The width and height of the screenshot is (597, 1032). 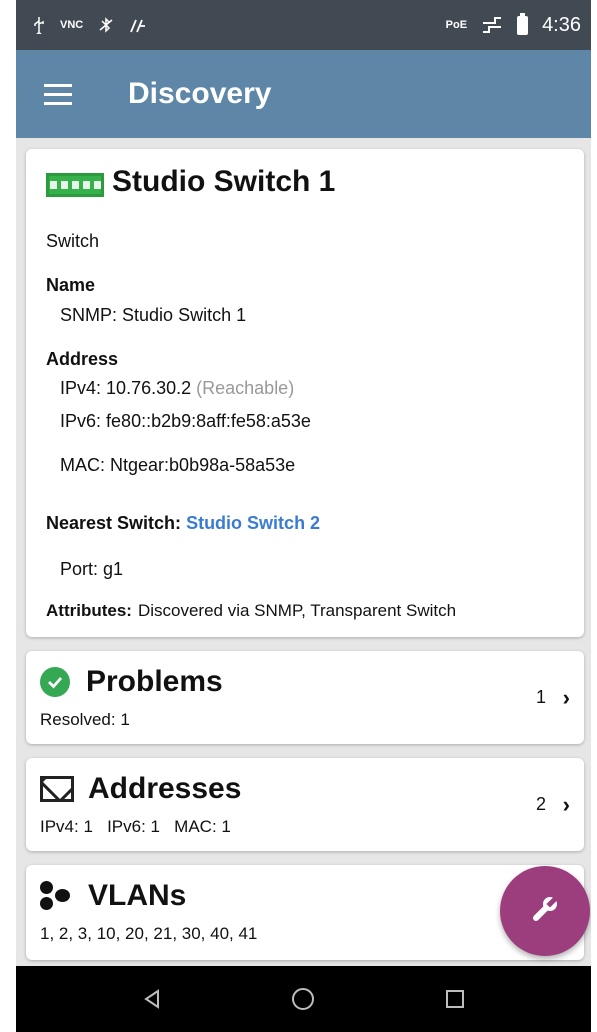 I want to click on usb-icon, so click(x=39, y=25).